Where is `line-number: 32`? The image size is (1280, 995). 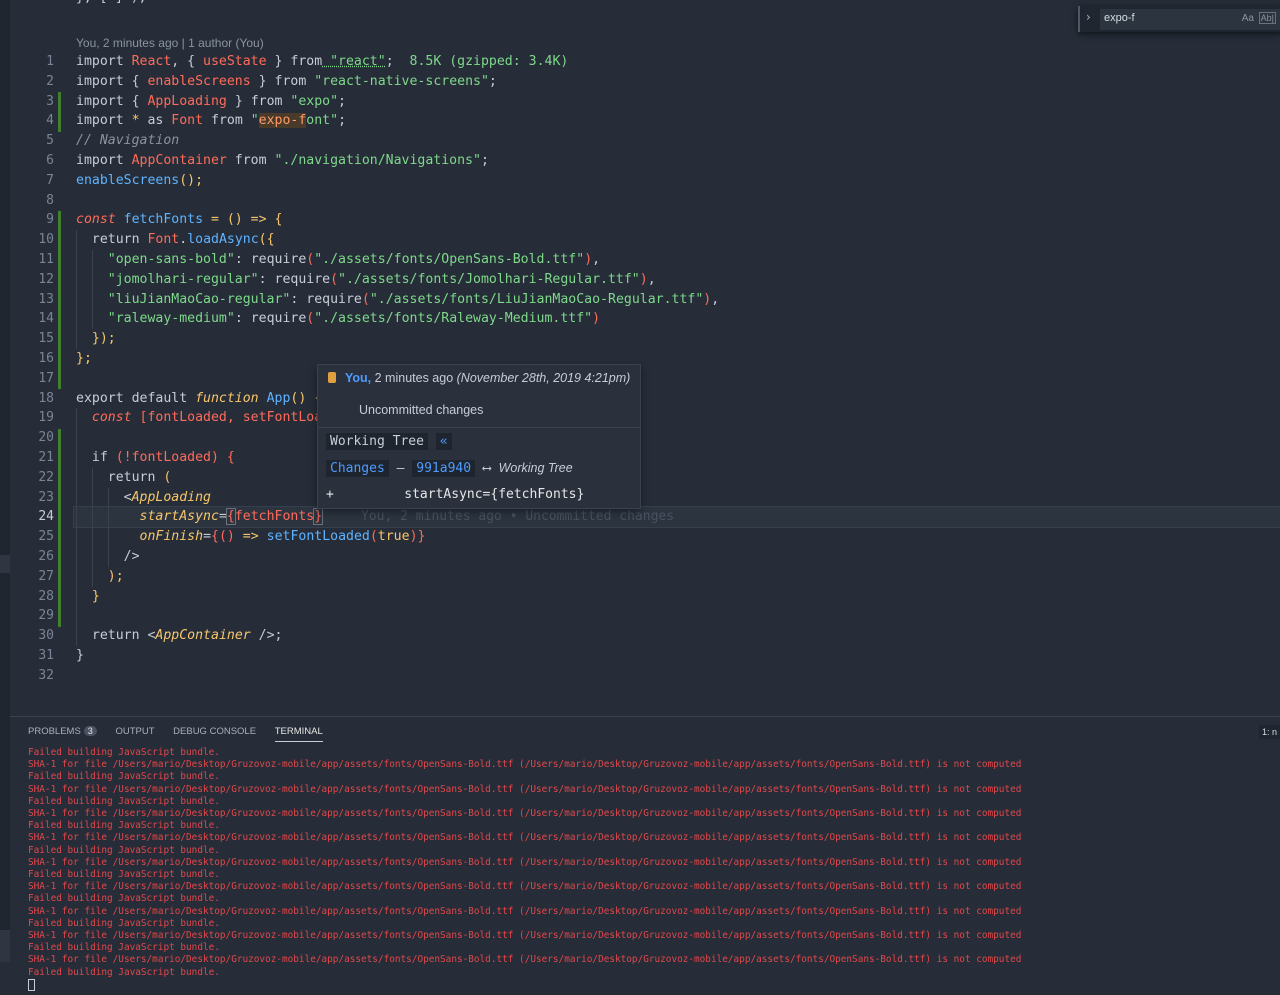
line-number: 32 is located at coordinates (32, 676).